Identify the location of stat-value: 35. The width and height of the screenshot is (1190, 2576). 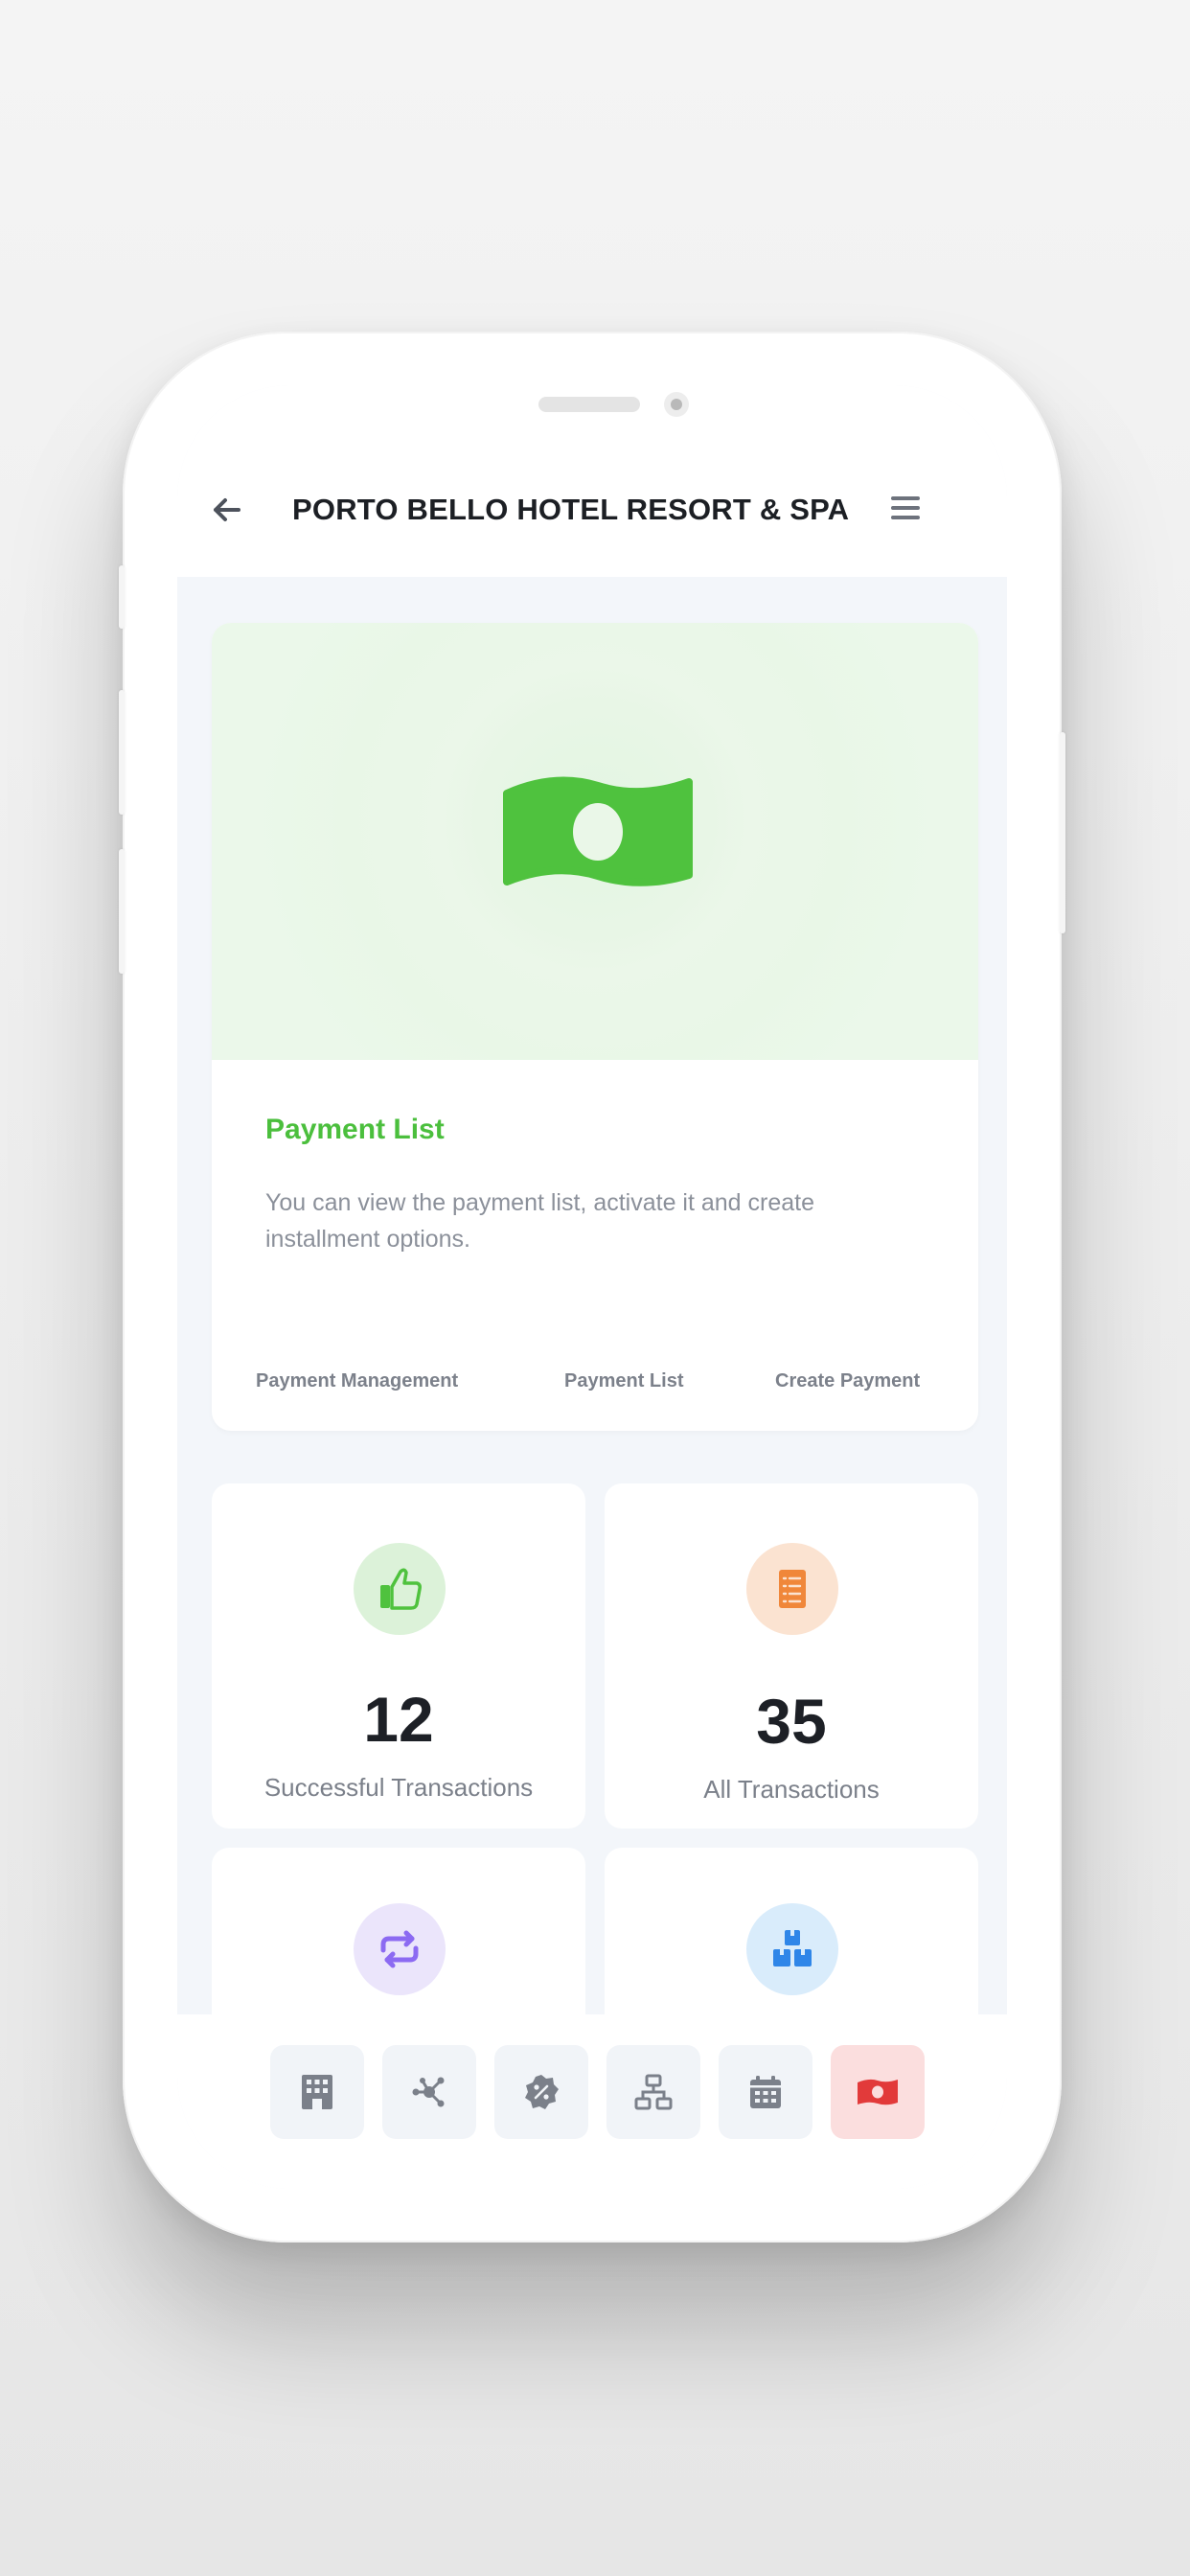
(792, 1721).